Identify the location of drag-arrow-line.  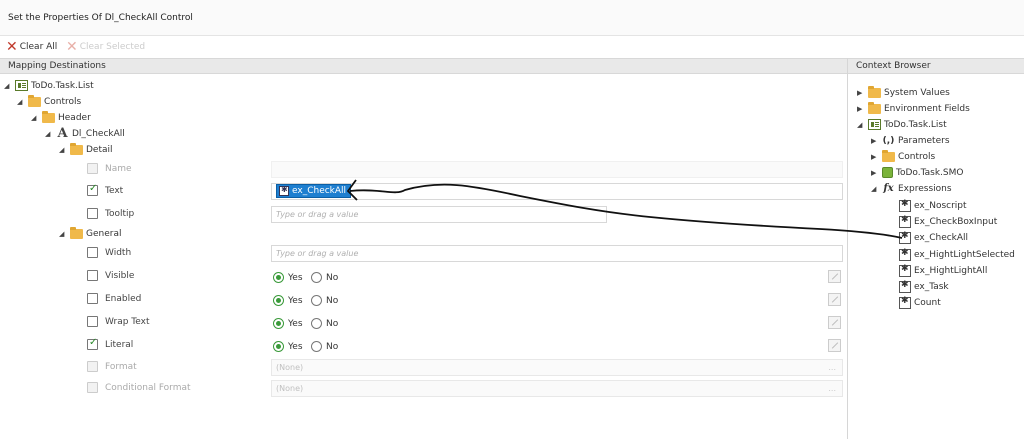
(626, 211).